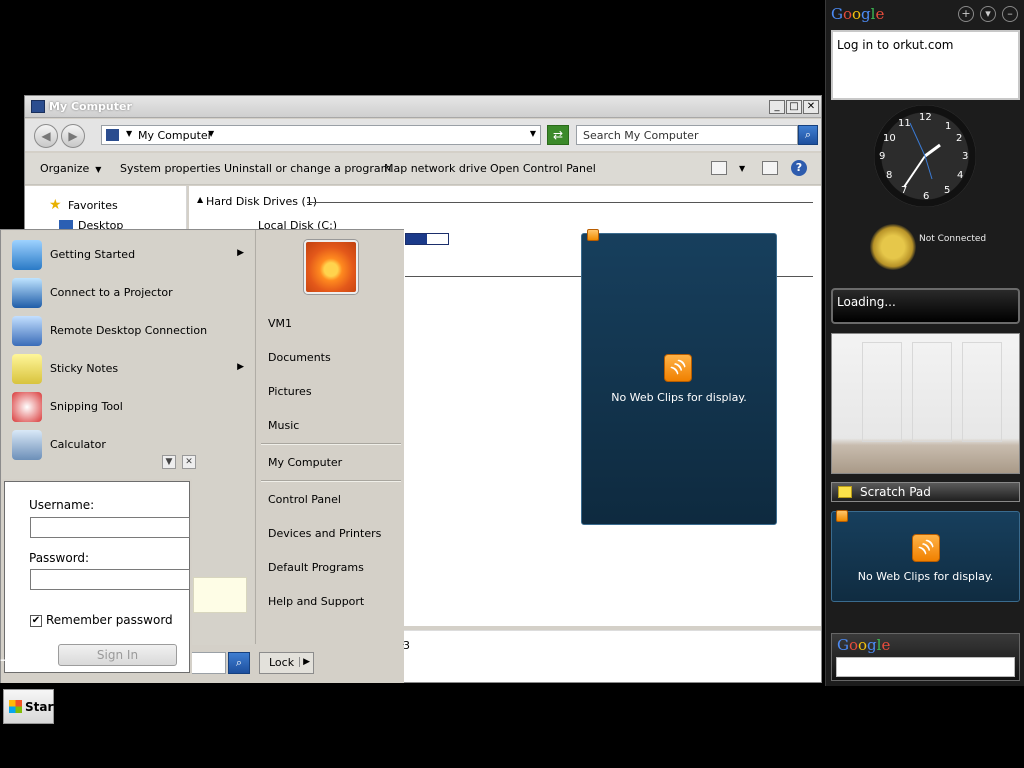  Describe the element at coordinates (316, 567) in the screenshot. I see `menu-item-default-programs: Default Programs` at that location.